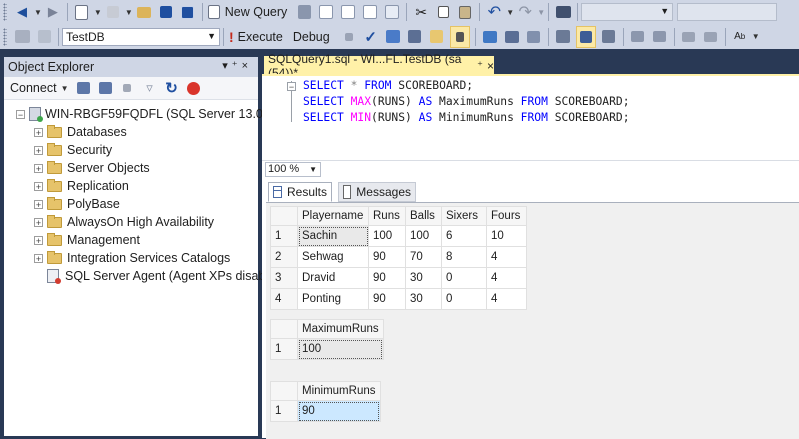 This screenshot has height=439, width=799. What do you see at coordinates (284, 257) in the screenshot?
I see `row-number: 2` at bounding box center [284, 257].